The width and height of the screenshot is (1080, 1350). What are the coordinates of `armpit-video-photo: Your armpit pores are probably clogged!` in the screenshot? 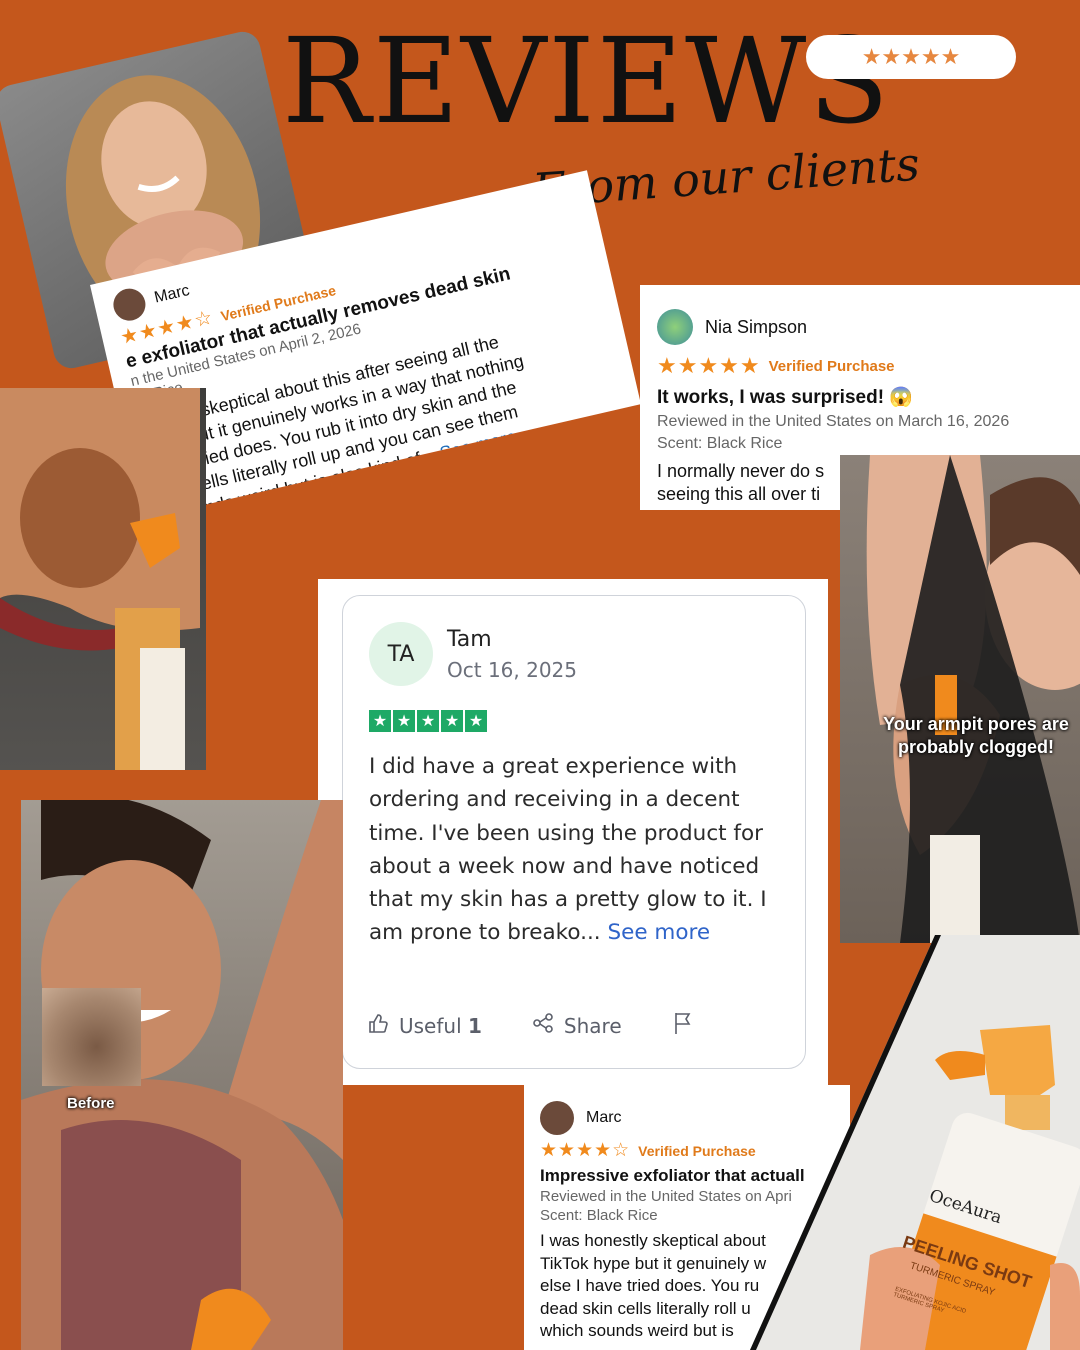 It's located at (960, 699).